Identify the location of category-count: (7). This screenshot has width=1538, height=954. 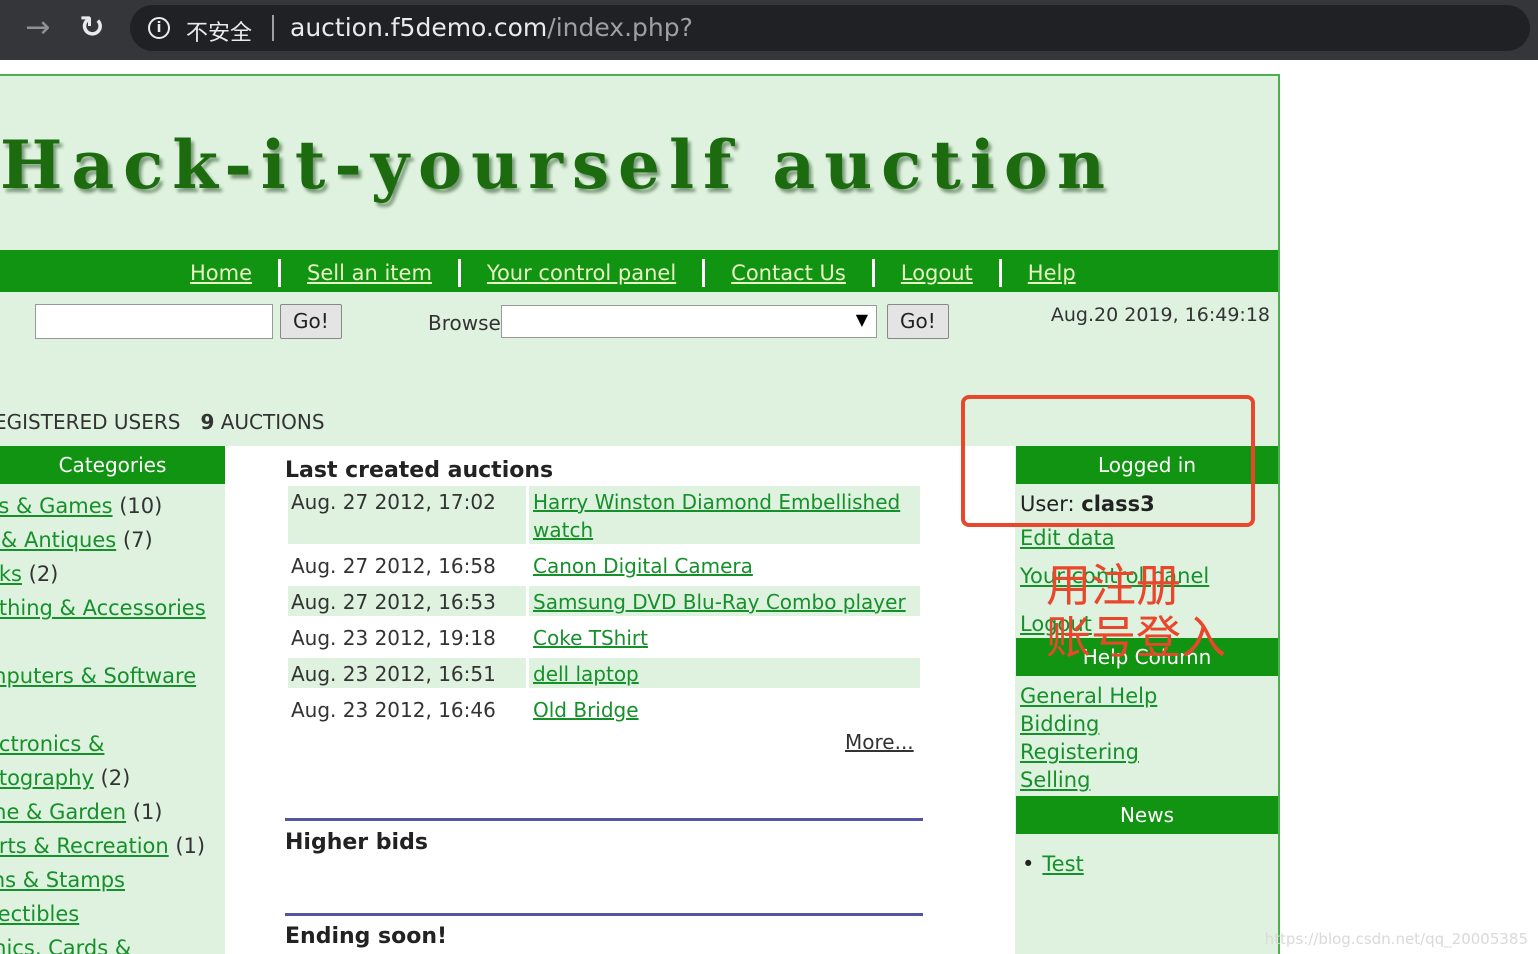
(134, 540).